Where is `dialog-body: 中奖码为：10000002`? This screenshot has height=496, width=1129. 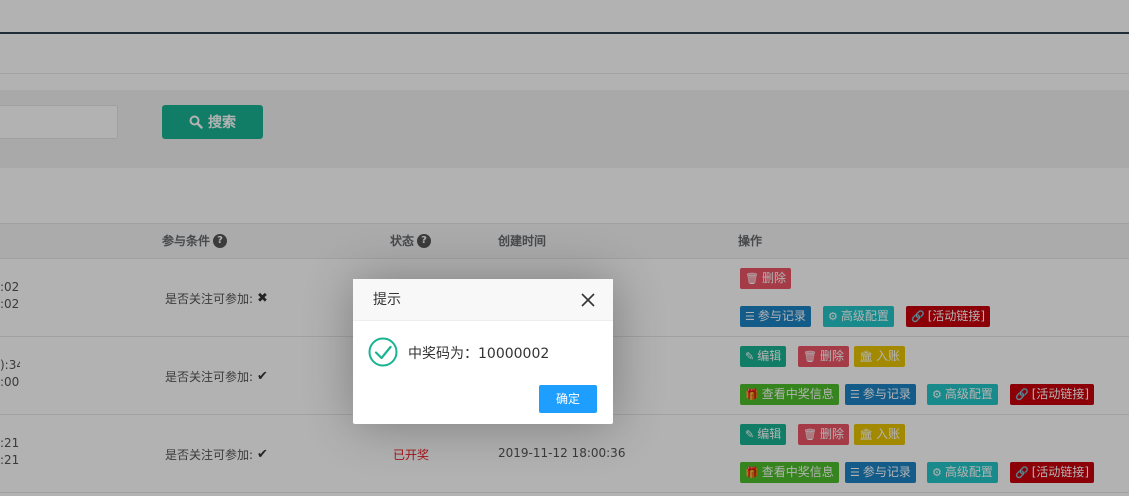
dialog-body: 中奖码为：10000002 is located at coordinates (483, 352).